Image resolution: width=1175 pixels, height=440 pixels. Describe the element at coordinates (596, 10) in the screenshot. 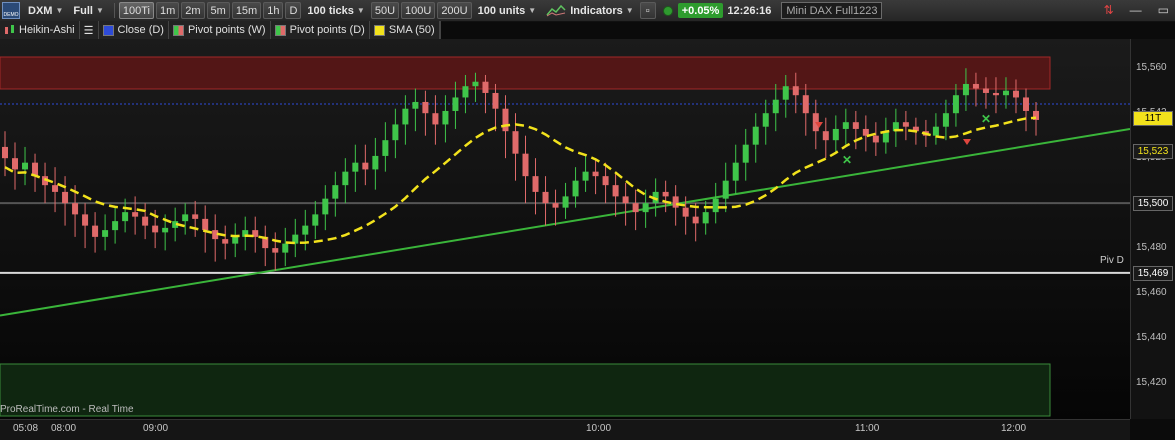

I see `indicators-label: Indicators` at that location.